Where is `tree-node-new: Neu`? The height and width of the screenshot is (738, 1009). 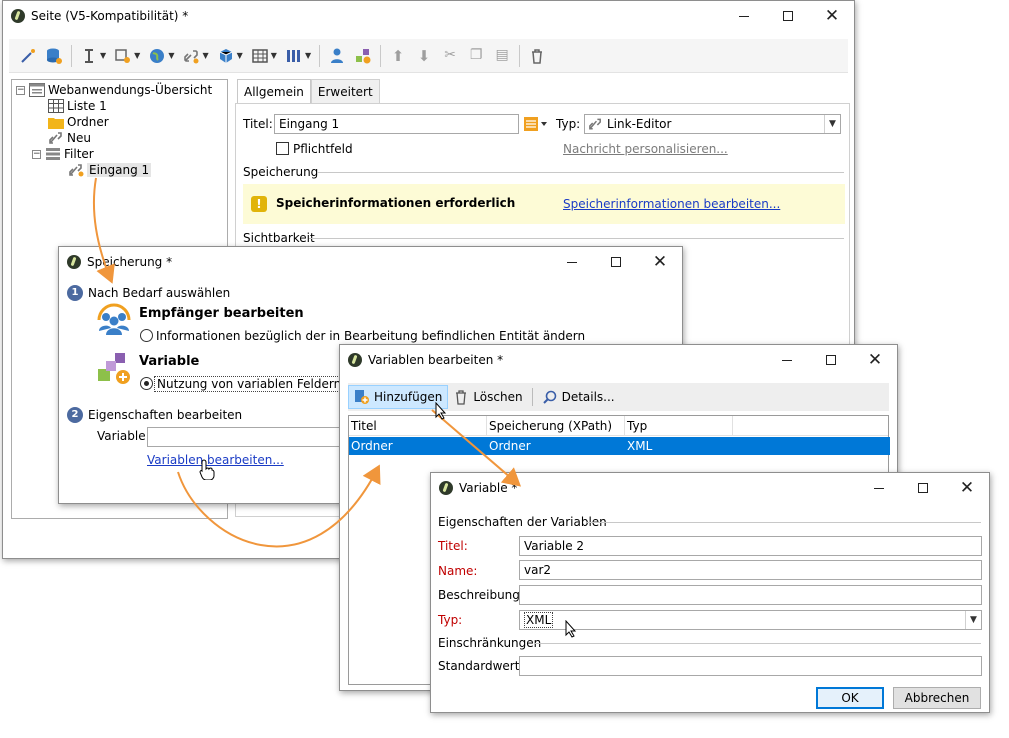
tree-node-new: Neu is located at coordinates (69, 138).